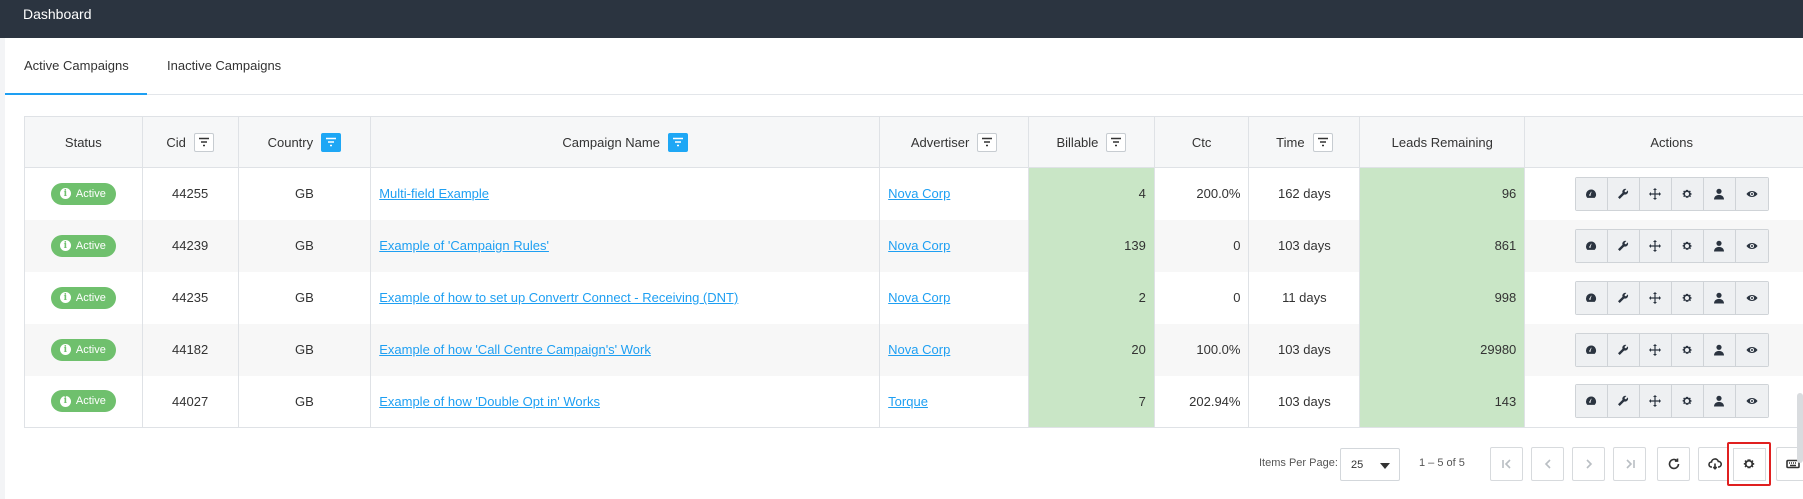 This screenshot has width=1803, height=499. What do you see at coordinates (65, 245) in the screenshot?
I see `info-icon: i` at bounding box center [65, 245].